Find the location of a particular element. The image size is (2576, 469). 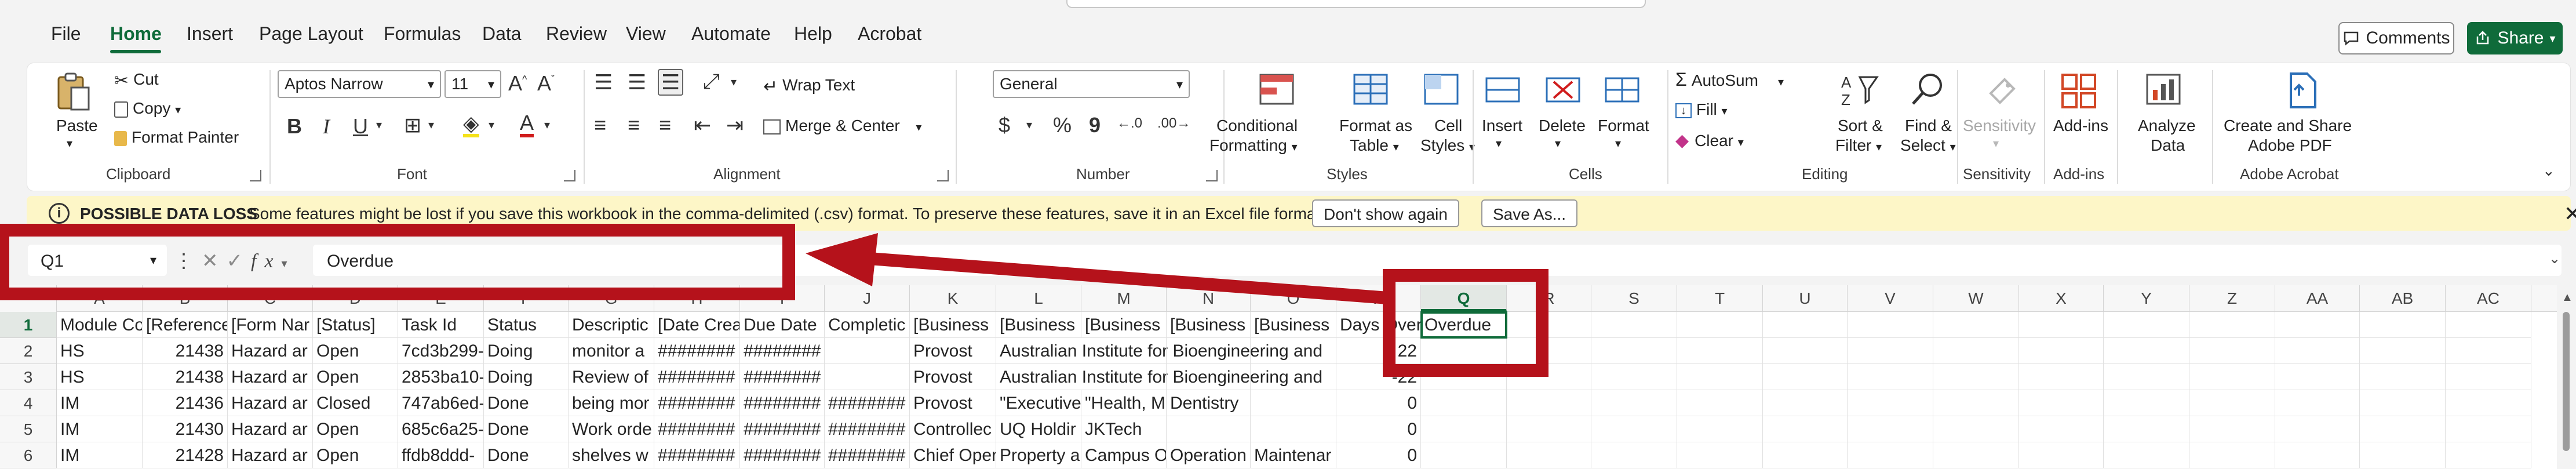

cell-h6: ######## is located at coordinates (697, 455).